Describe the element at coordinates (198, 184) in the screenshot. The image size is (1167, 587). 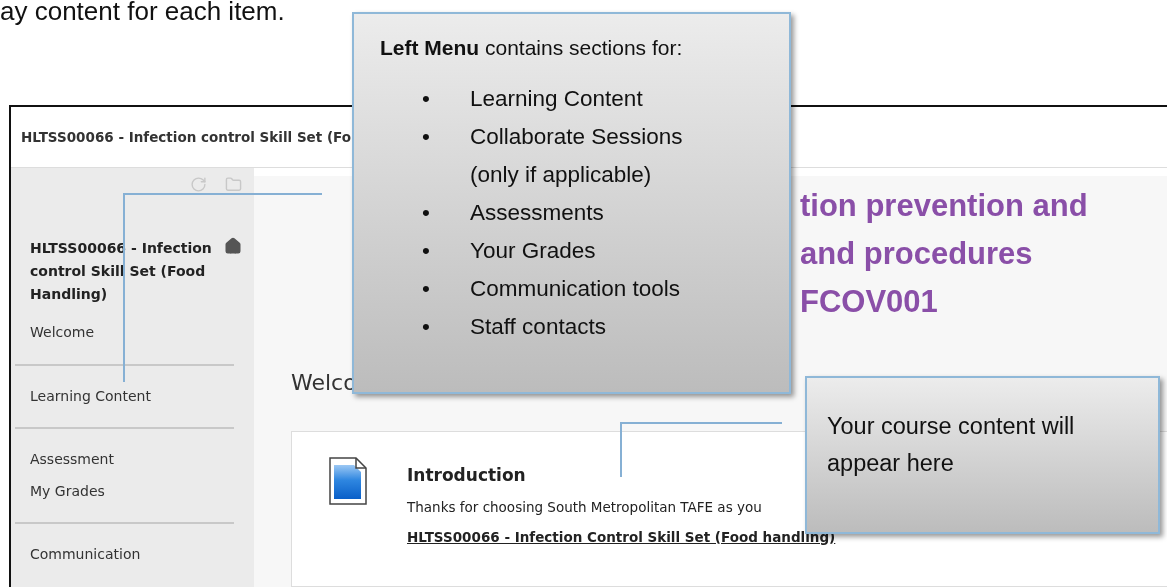
I see `refresh-icon` at that location.